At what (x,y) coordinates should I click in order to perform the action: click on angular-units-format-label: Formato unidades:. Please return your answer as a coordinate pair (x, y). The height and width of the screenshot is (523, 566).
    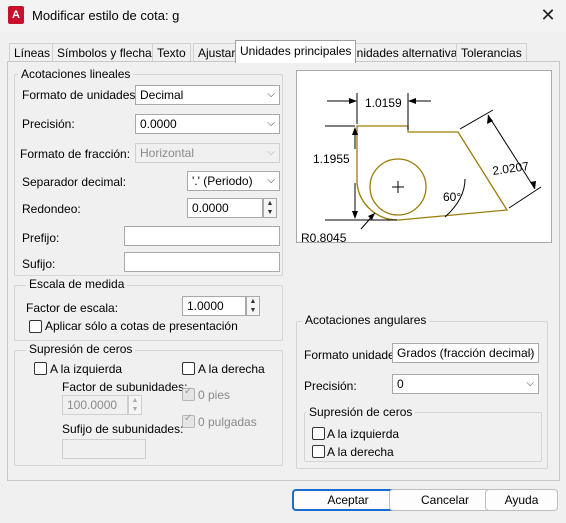
    Looking at the image, I should click on (354, 355).